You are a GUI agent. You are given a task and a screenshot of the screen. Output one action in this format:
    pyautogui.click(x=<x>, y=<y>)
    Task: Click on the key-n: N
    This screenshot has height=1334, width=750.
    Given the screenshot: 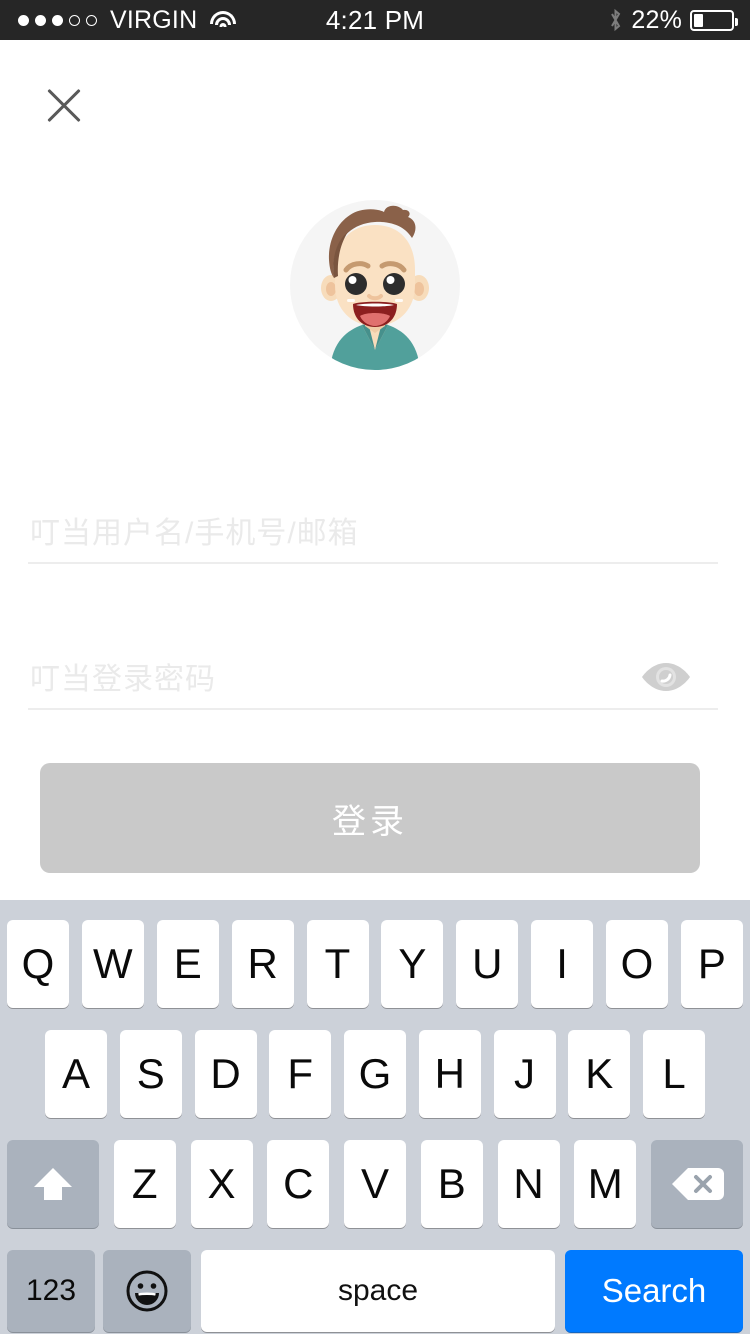 What is the action you would take?
    pyautogui.click(x=528, y=1184)
    